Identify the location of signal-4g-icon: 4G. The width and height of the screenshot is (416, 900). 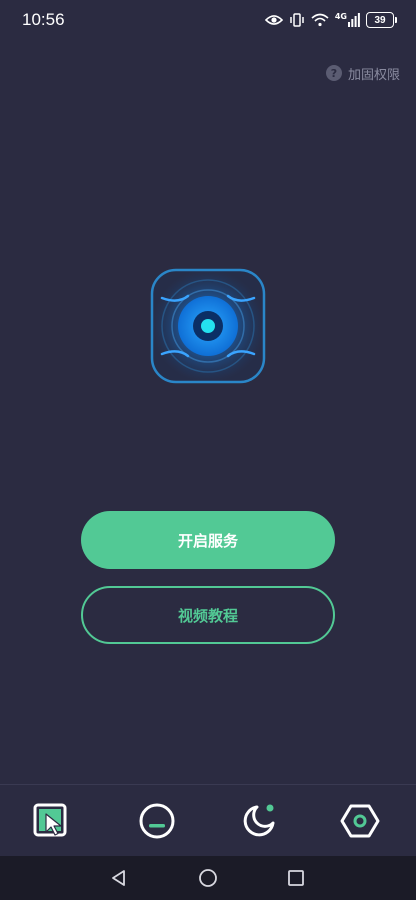
(347, 20).